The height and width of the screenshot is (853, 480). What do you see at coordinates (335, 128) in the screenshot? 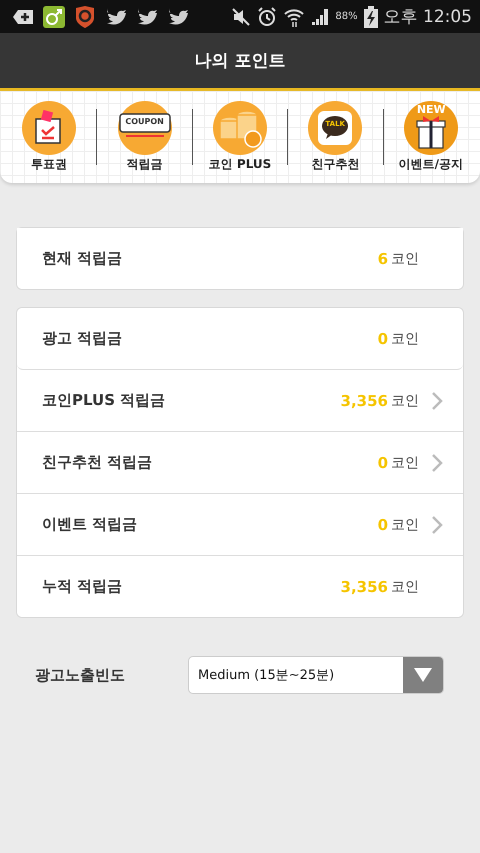
I see `chat-app-icon` at bounding box center [335, 128].